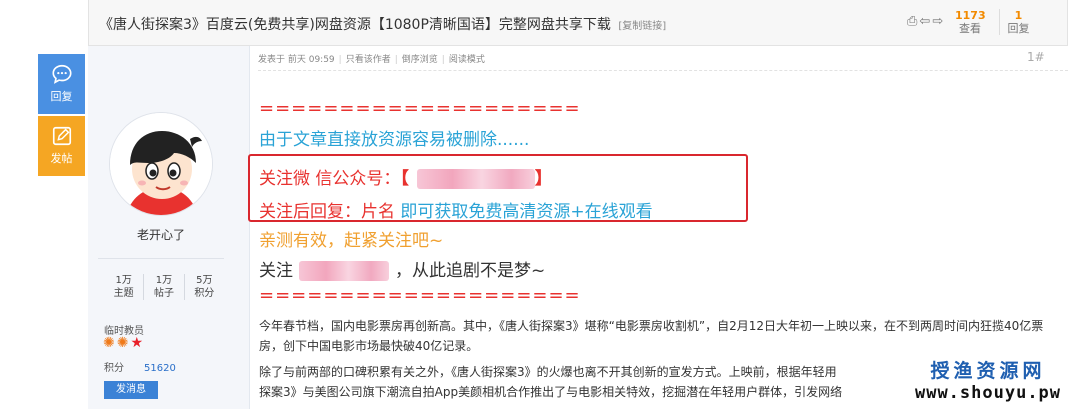 The image size is (1080, 409). What do you see at coordinates (351, 241) in the screenshot?
I see `tested-text: 亲测有效，赶紧关注吧~` at bounding box center [351, 241].